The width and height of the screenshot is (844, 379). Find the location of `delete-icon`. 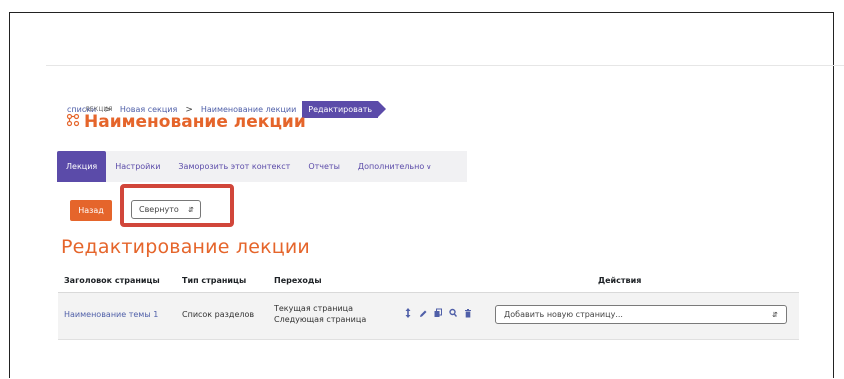

delete-icon is located at coordinates (468, 313).